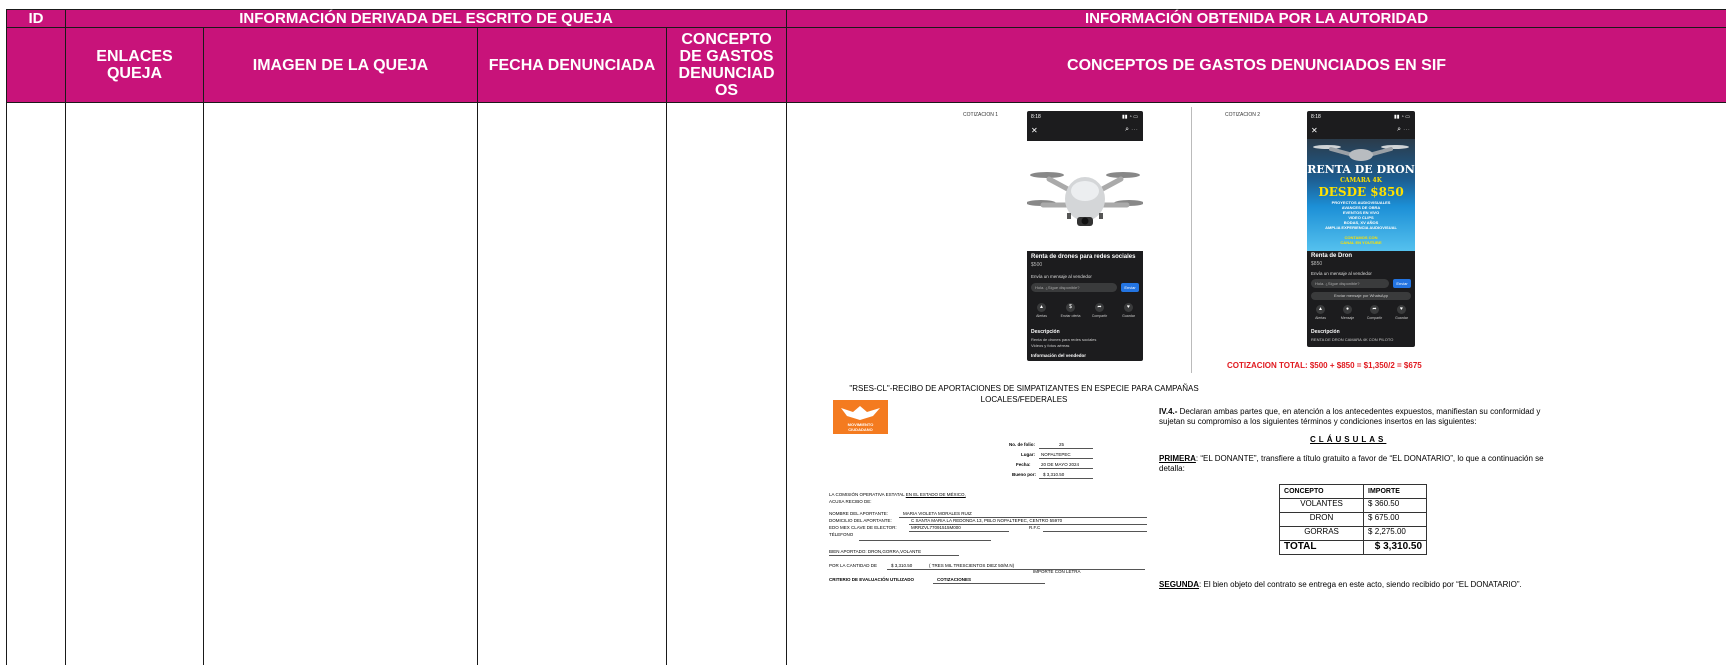 This screenshot has height=665, width=1726. I want to click on declaracion-number: IV.4.-, so click(1168, 411).